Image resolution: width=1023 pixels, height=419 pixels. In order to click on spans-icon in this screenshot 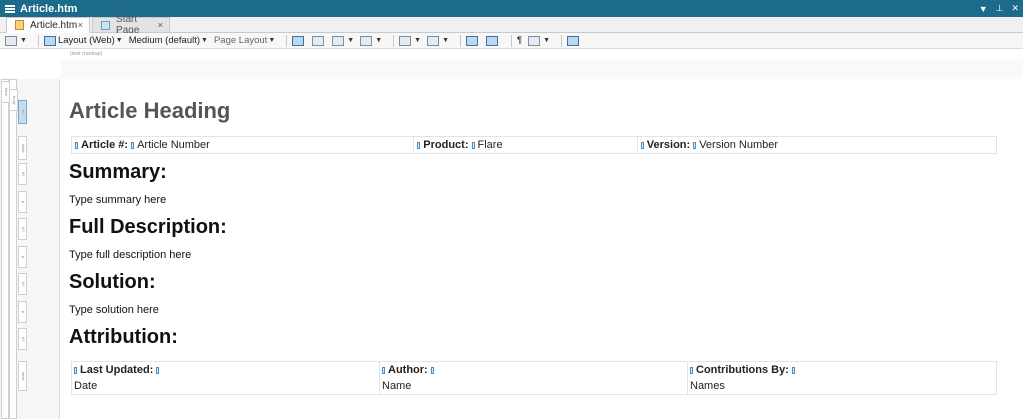, I will do `click(492, 40)`.